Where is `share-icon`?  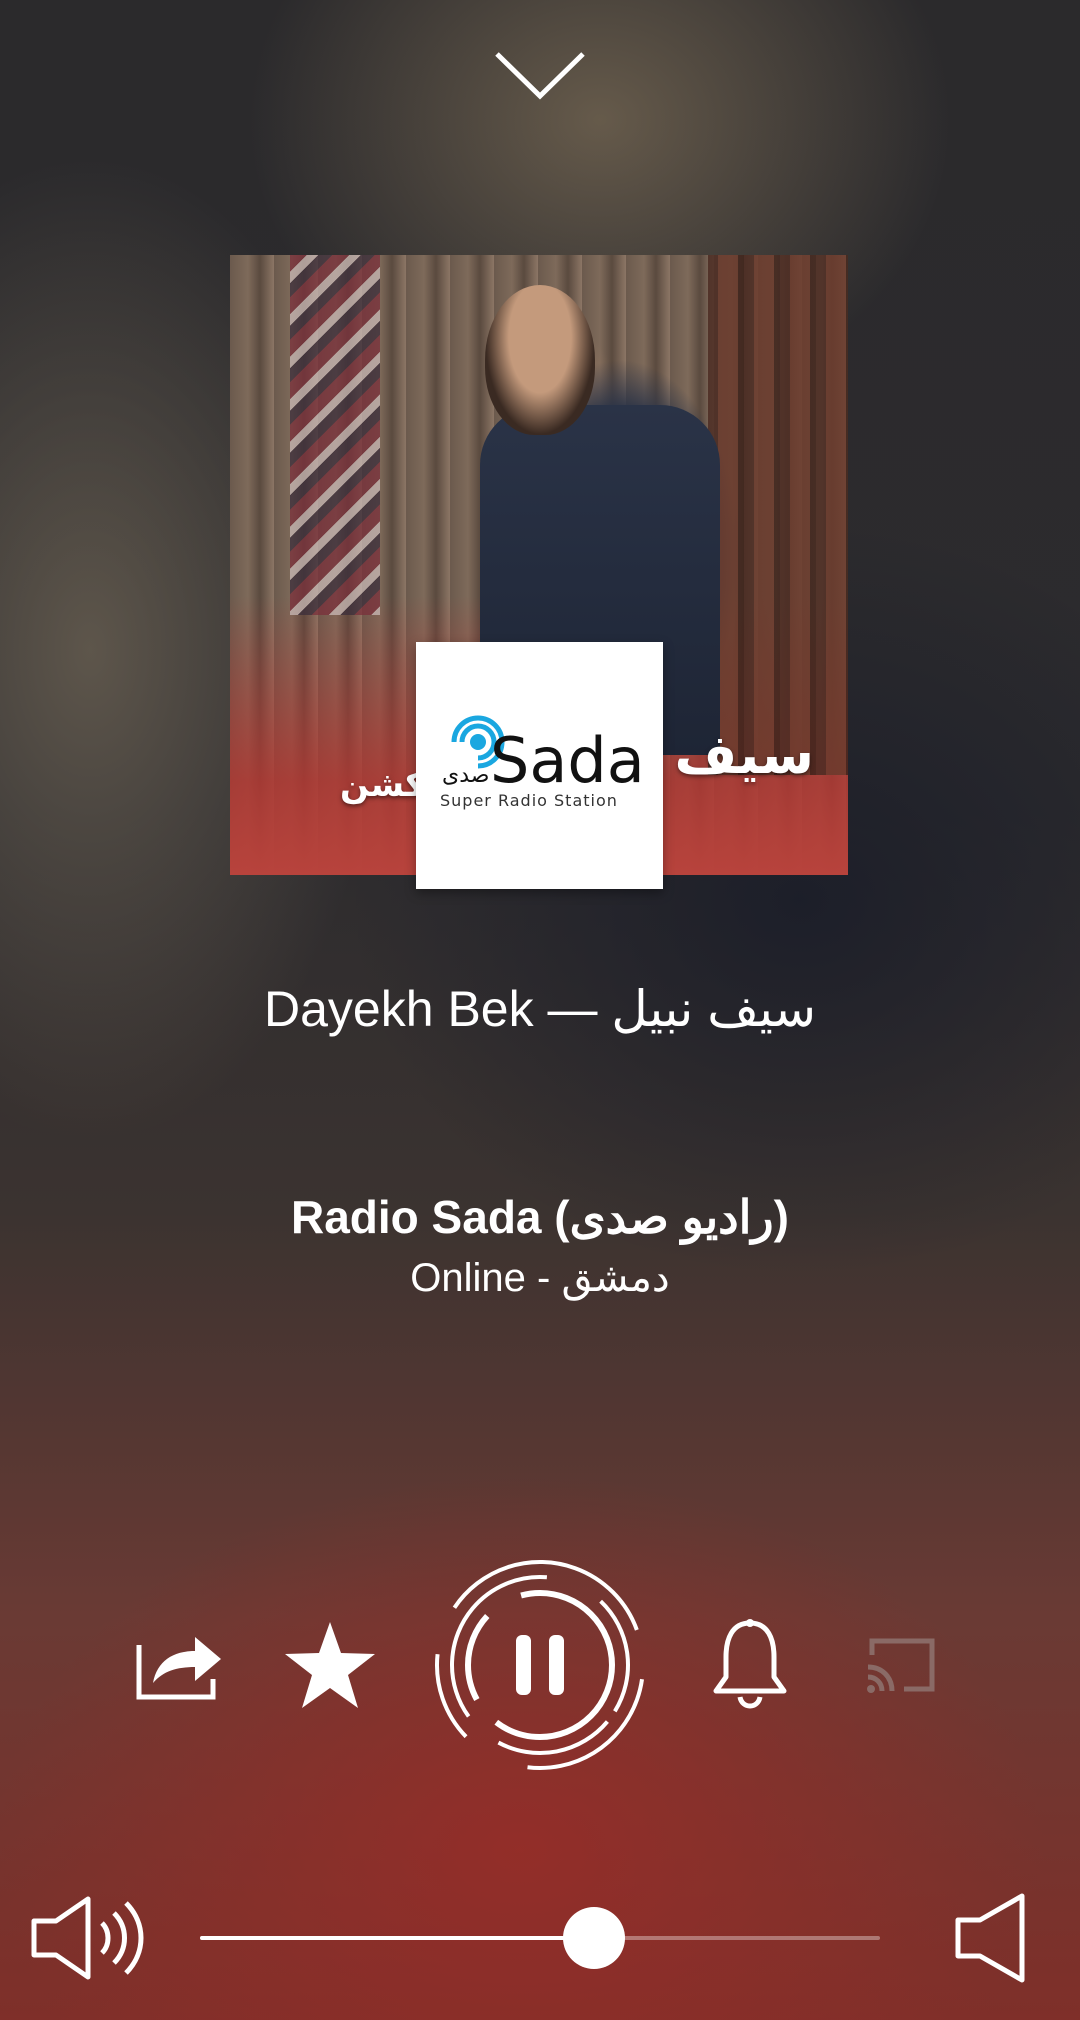 share-icon is located at coordinates (178, 1668).